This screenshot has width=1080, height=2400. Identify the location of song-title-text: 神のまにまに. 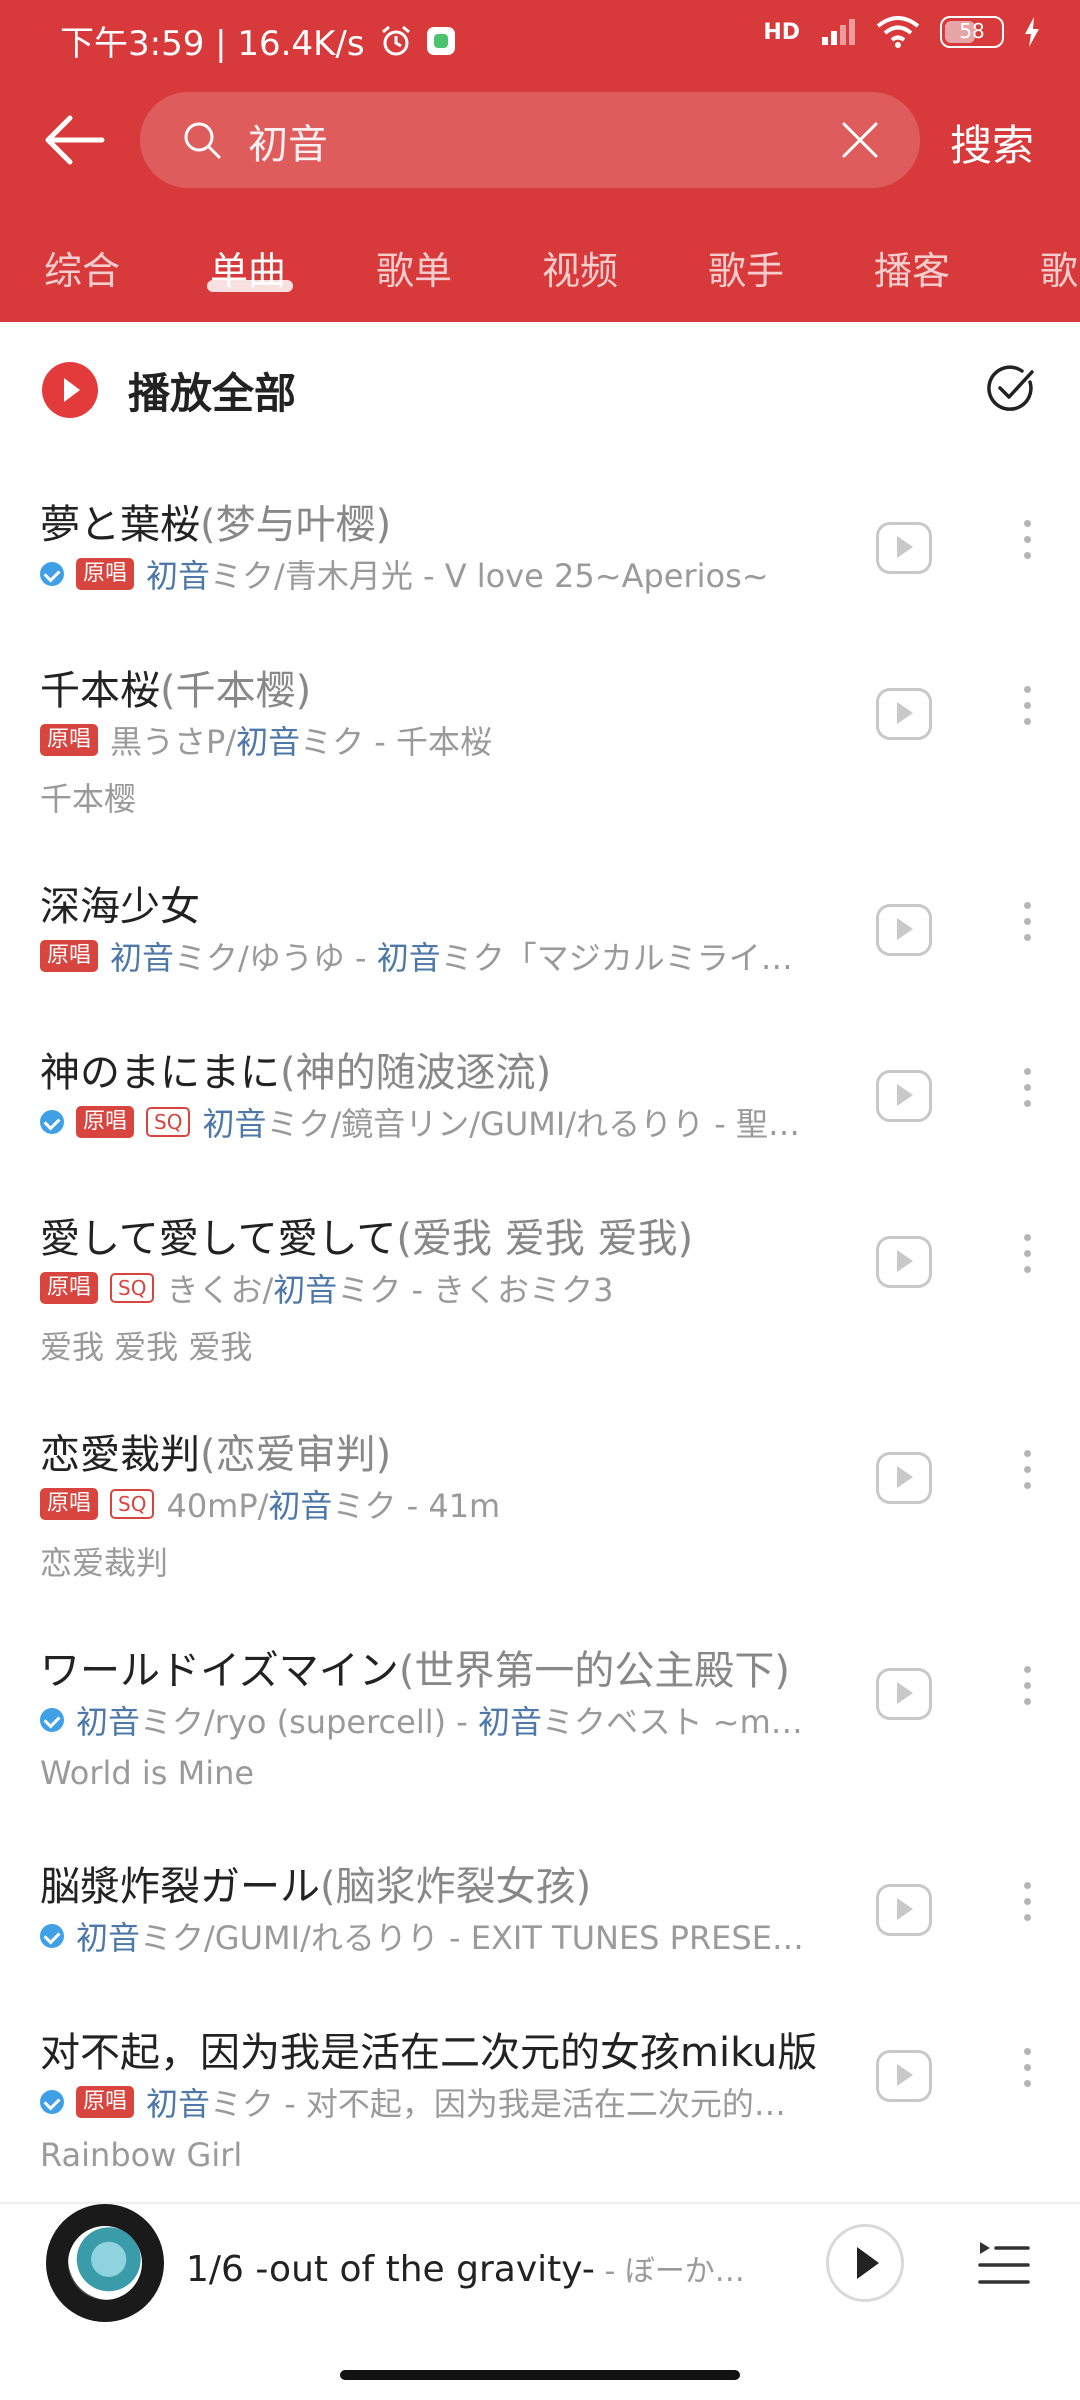
(160, 1073).